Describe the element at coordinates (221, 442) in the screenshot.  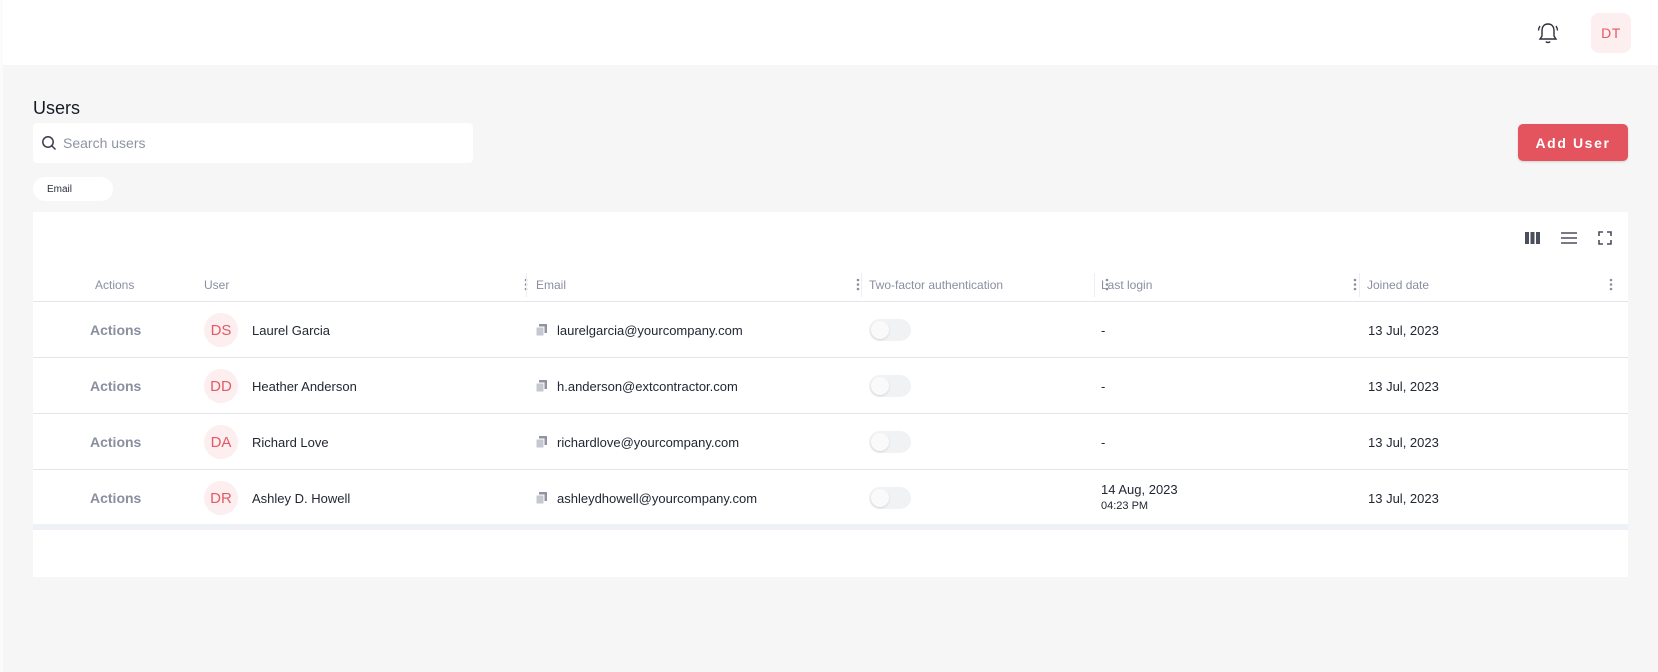
I see `avatar: DA` at that location.